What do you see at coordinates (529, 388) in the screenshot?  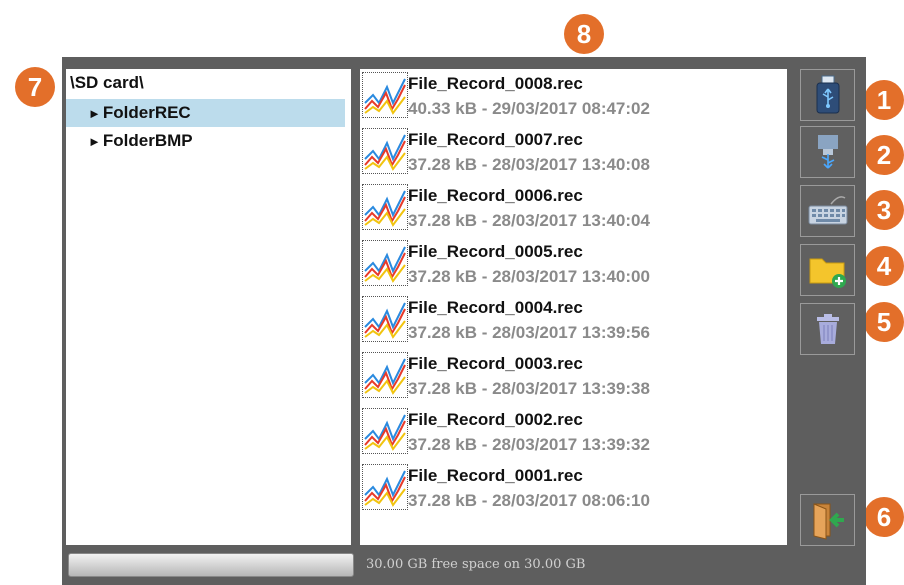 I see `file-details: 37.28 kB - 28/03/2017 13:39:38` at bounding box center [529, 388].